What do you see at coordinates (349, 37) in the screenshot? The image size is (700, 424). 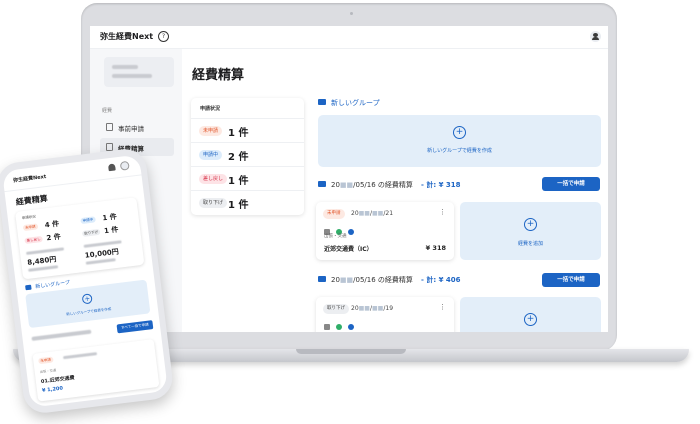 I see `top-bar: 弥生経費Next ?` at bounding box center [349, 37].